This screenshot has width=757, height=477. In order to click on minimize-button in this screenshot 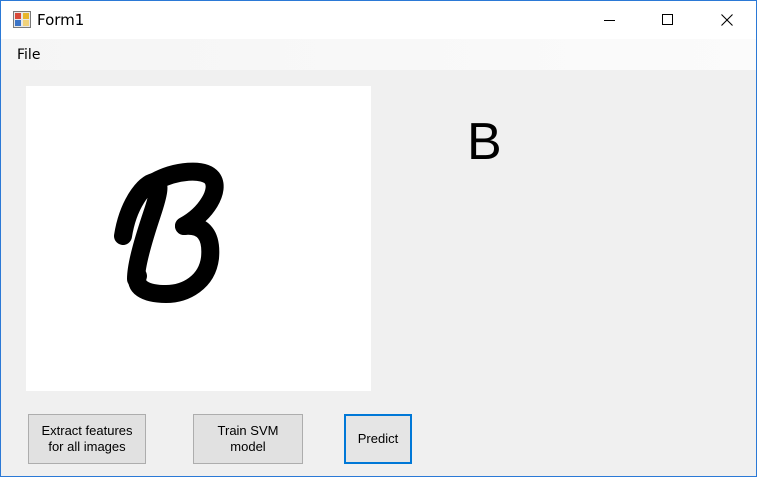, I will do `click(610, 20)`.